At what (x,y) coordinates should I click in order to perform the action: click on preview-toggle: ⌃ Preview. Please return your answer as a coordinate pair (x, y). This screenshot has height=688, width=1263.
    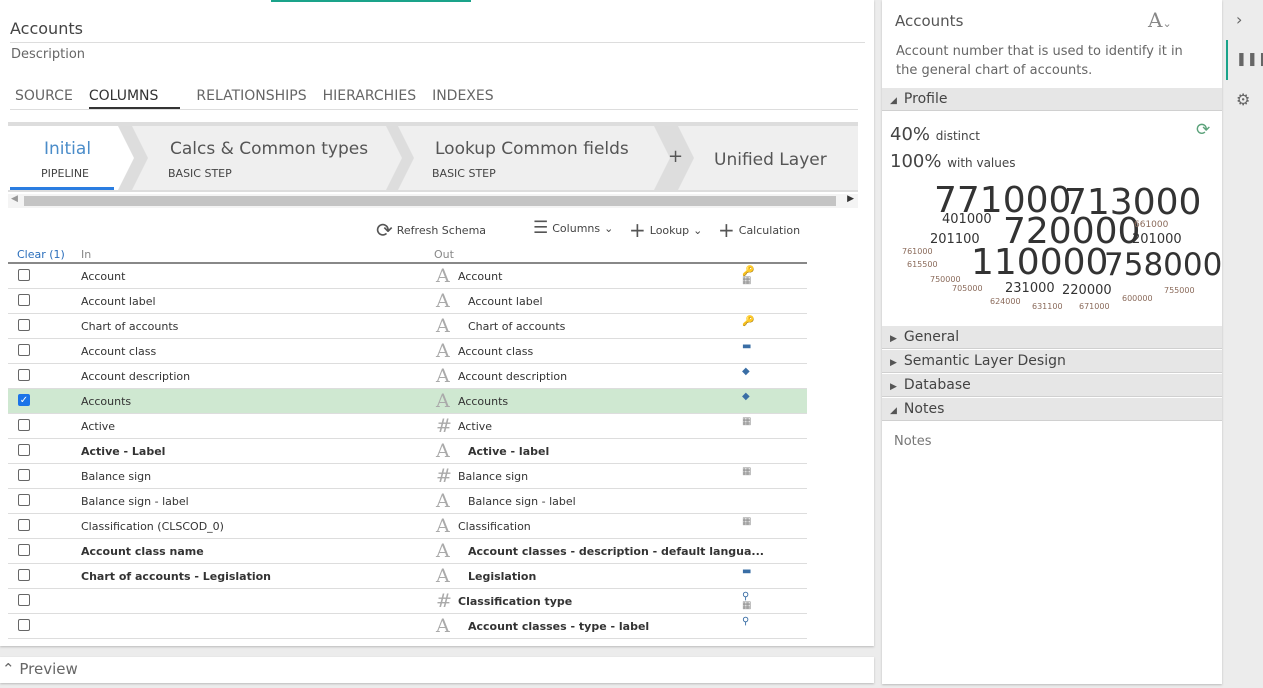
    Looking at the image, I should click on (437, 670).